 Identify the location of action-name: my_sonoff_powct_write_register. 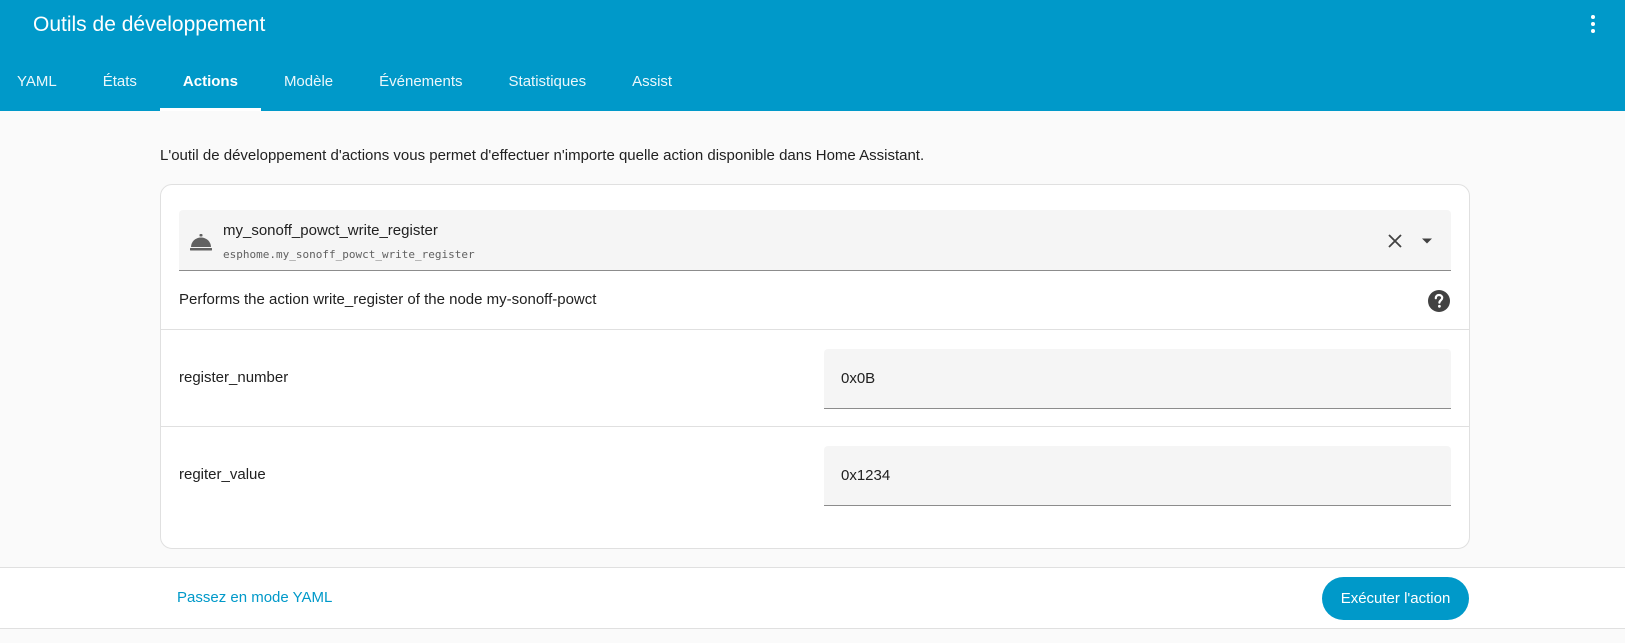
(330, 230).